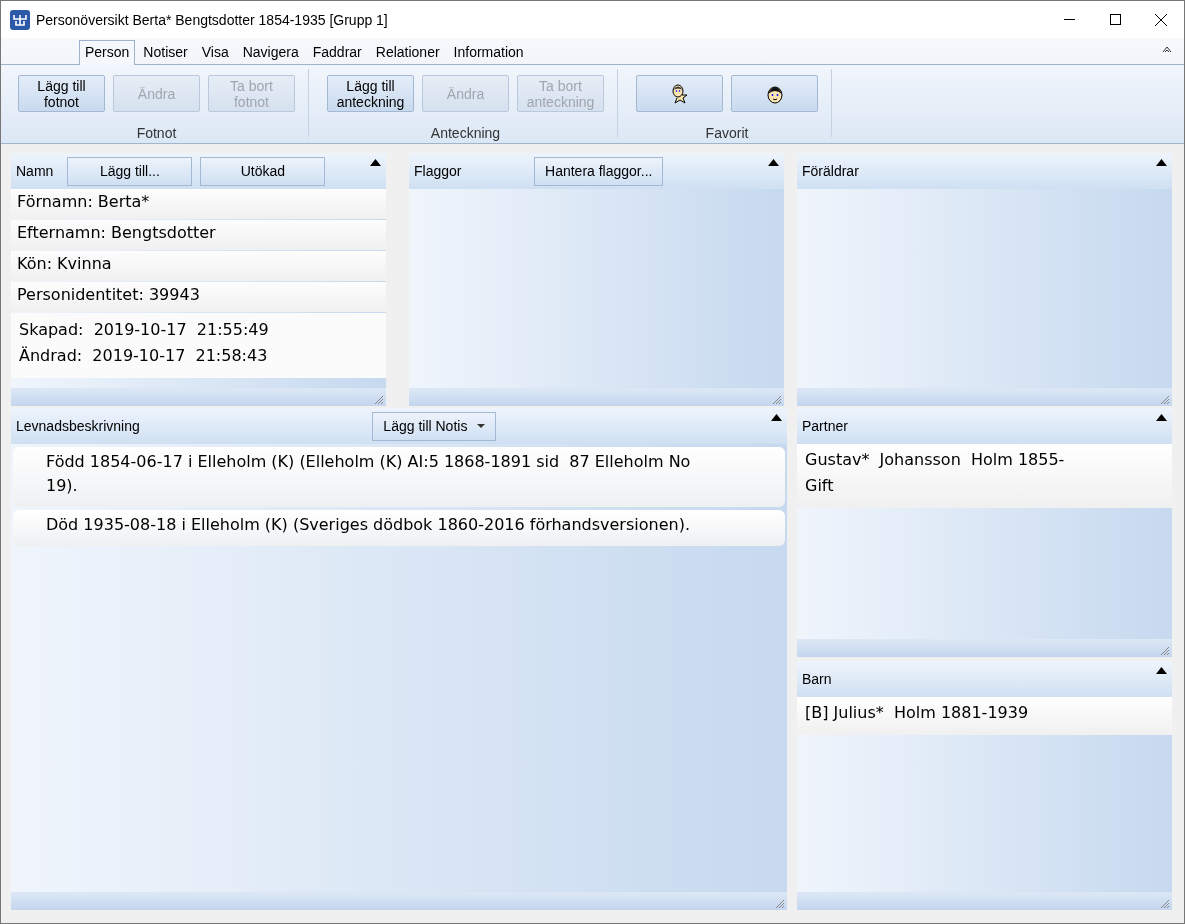 This screenshot has height=924, width=1185. Describe the element at coordinates (156, 133) in the screenshot. I see `group-label: Fotnot` at that location.